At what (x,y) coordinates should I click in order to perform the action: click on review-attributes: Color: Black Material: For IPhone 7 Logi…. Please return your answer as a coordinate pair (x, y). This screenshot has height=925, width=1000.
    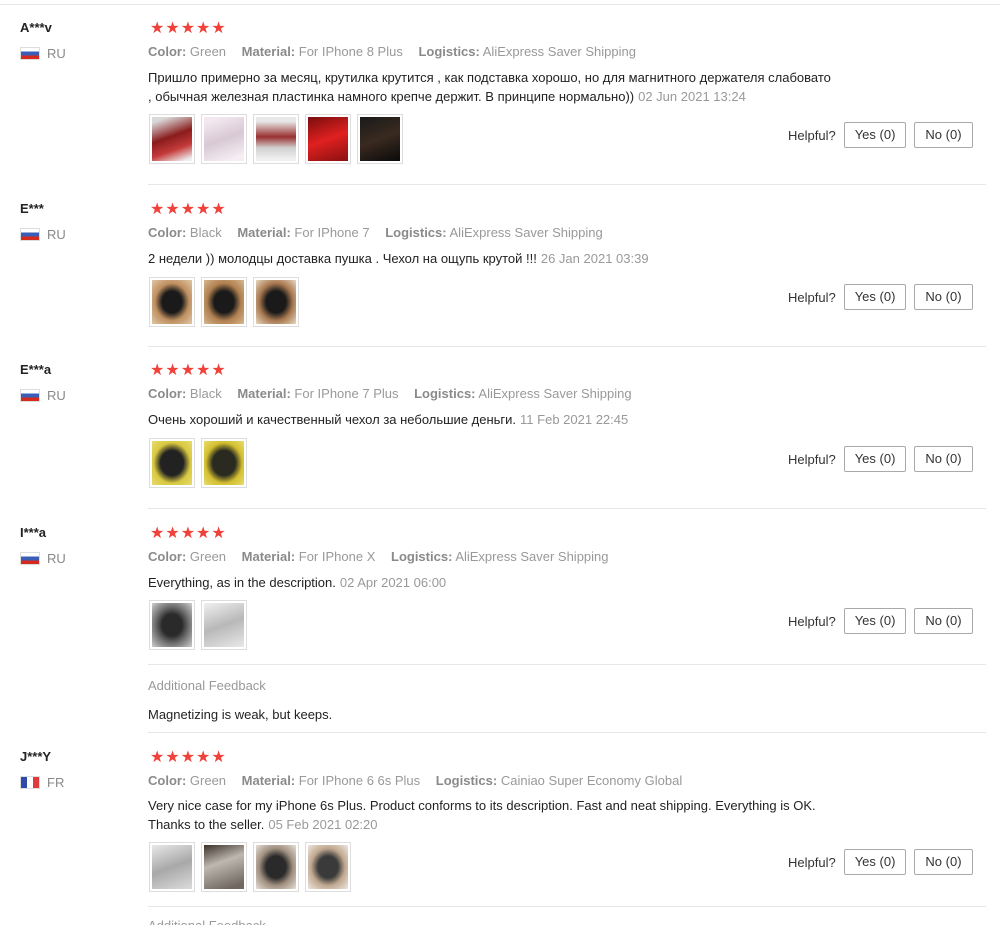
    Looking at the image, I should click on (375, 232).